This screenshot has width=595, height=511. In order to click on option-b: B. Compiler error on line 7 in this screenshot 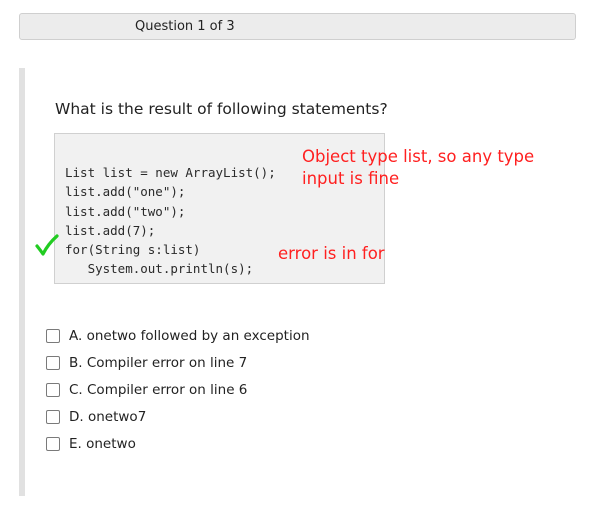, I will do `click(178, 362)`.